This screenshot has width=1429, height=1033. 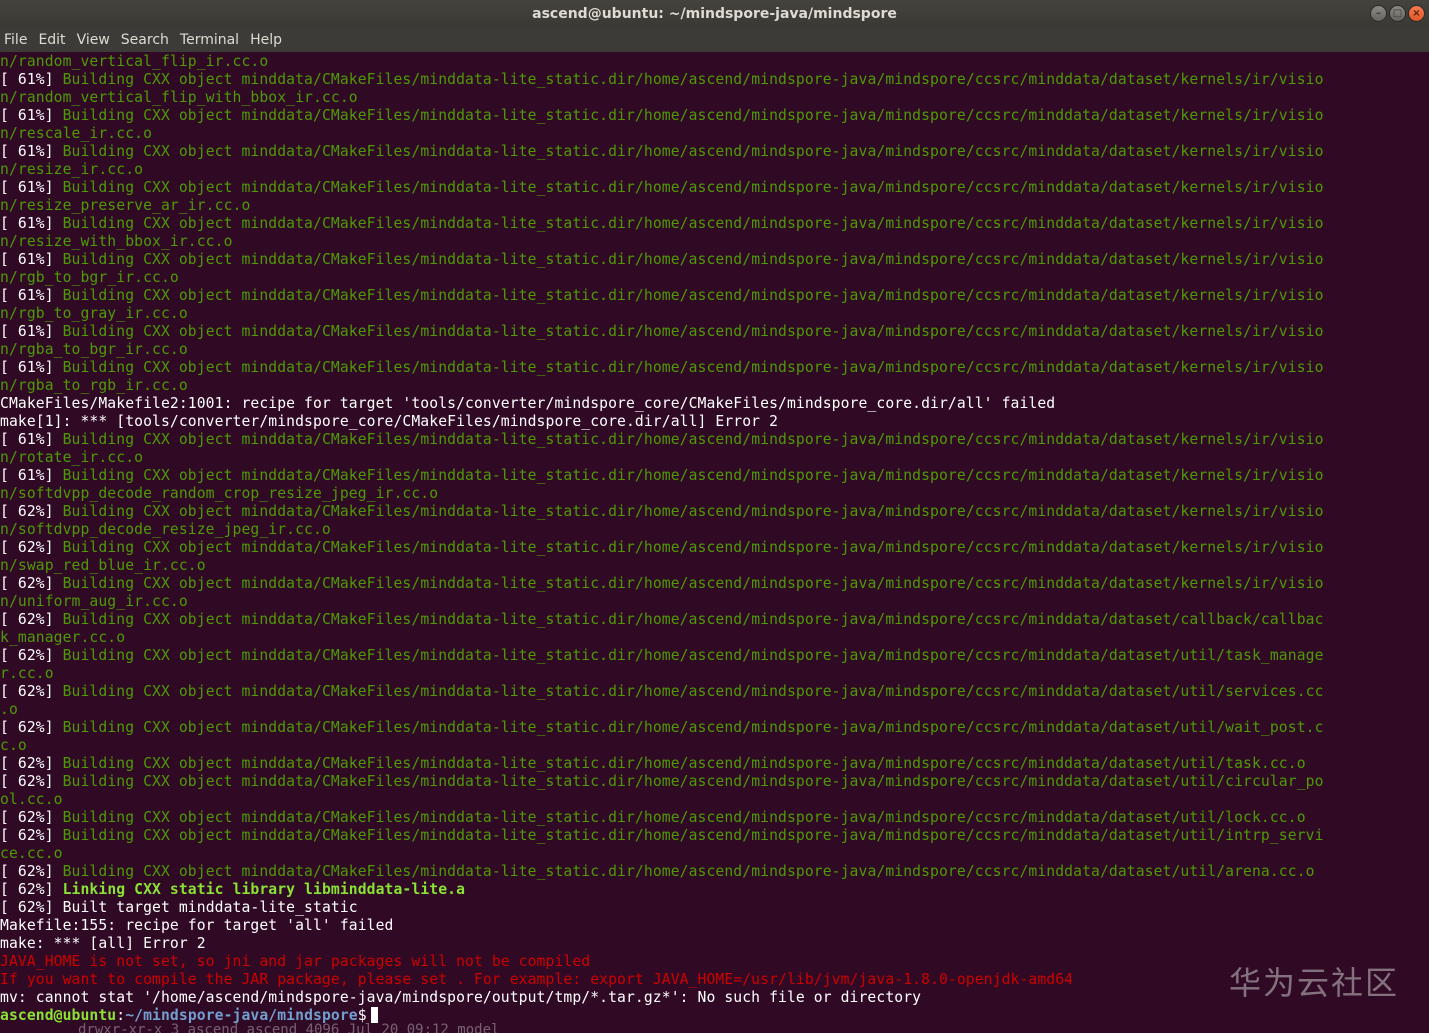 What do you see at coordinates (13, 745) in the screenshot?
I see `line-text: c.o` at bounding box center [13, 745].